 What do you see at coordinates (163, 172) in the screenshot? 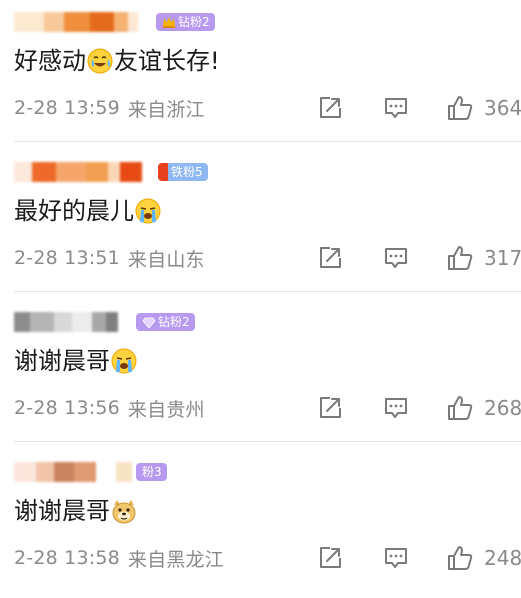
I see `badge-flag-icon` at bounding box center [163, 172].